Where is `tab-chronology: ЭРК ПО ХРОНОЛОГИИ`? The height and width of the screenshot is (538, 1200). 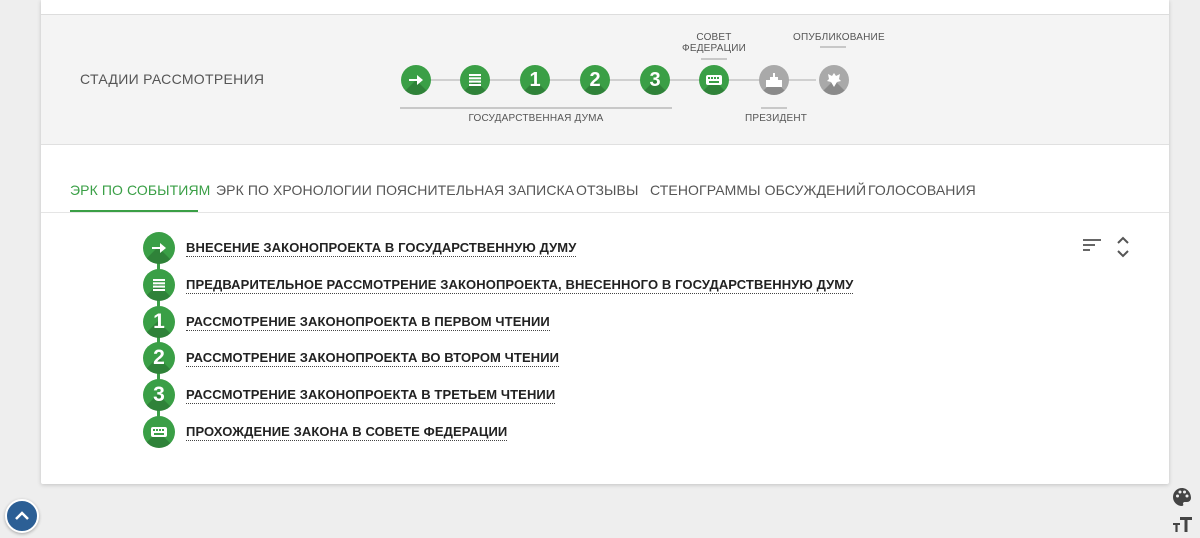 tab-chronology: ЭРК ПО ХРОНОЛОГИИ is located at coordinates (294, 190).